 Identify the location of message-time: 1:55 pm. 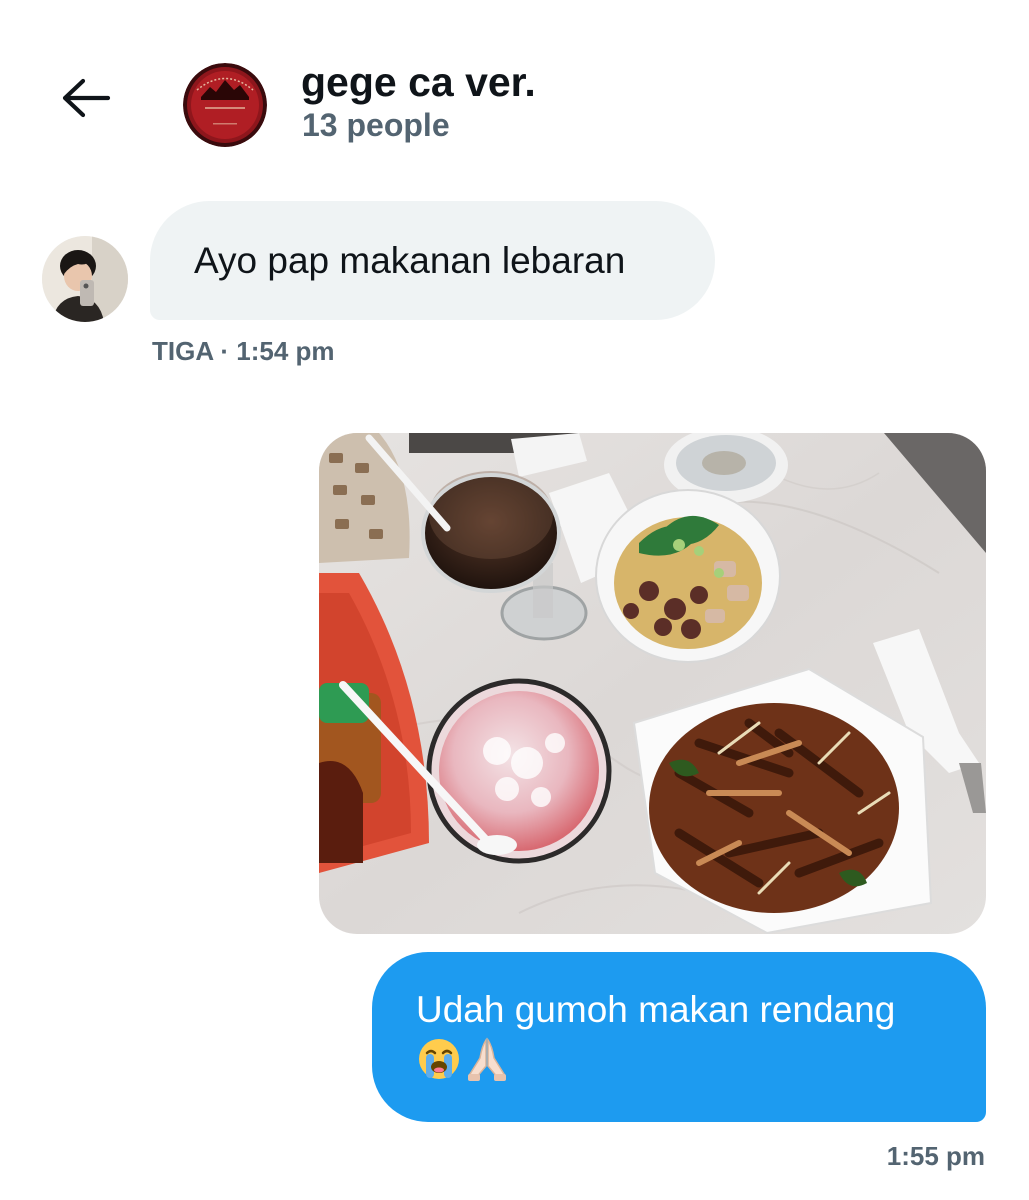
(935, 1156).